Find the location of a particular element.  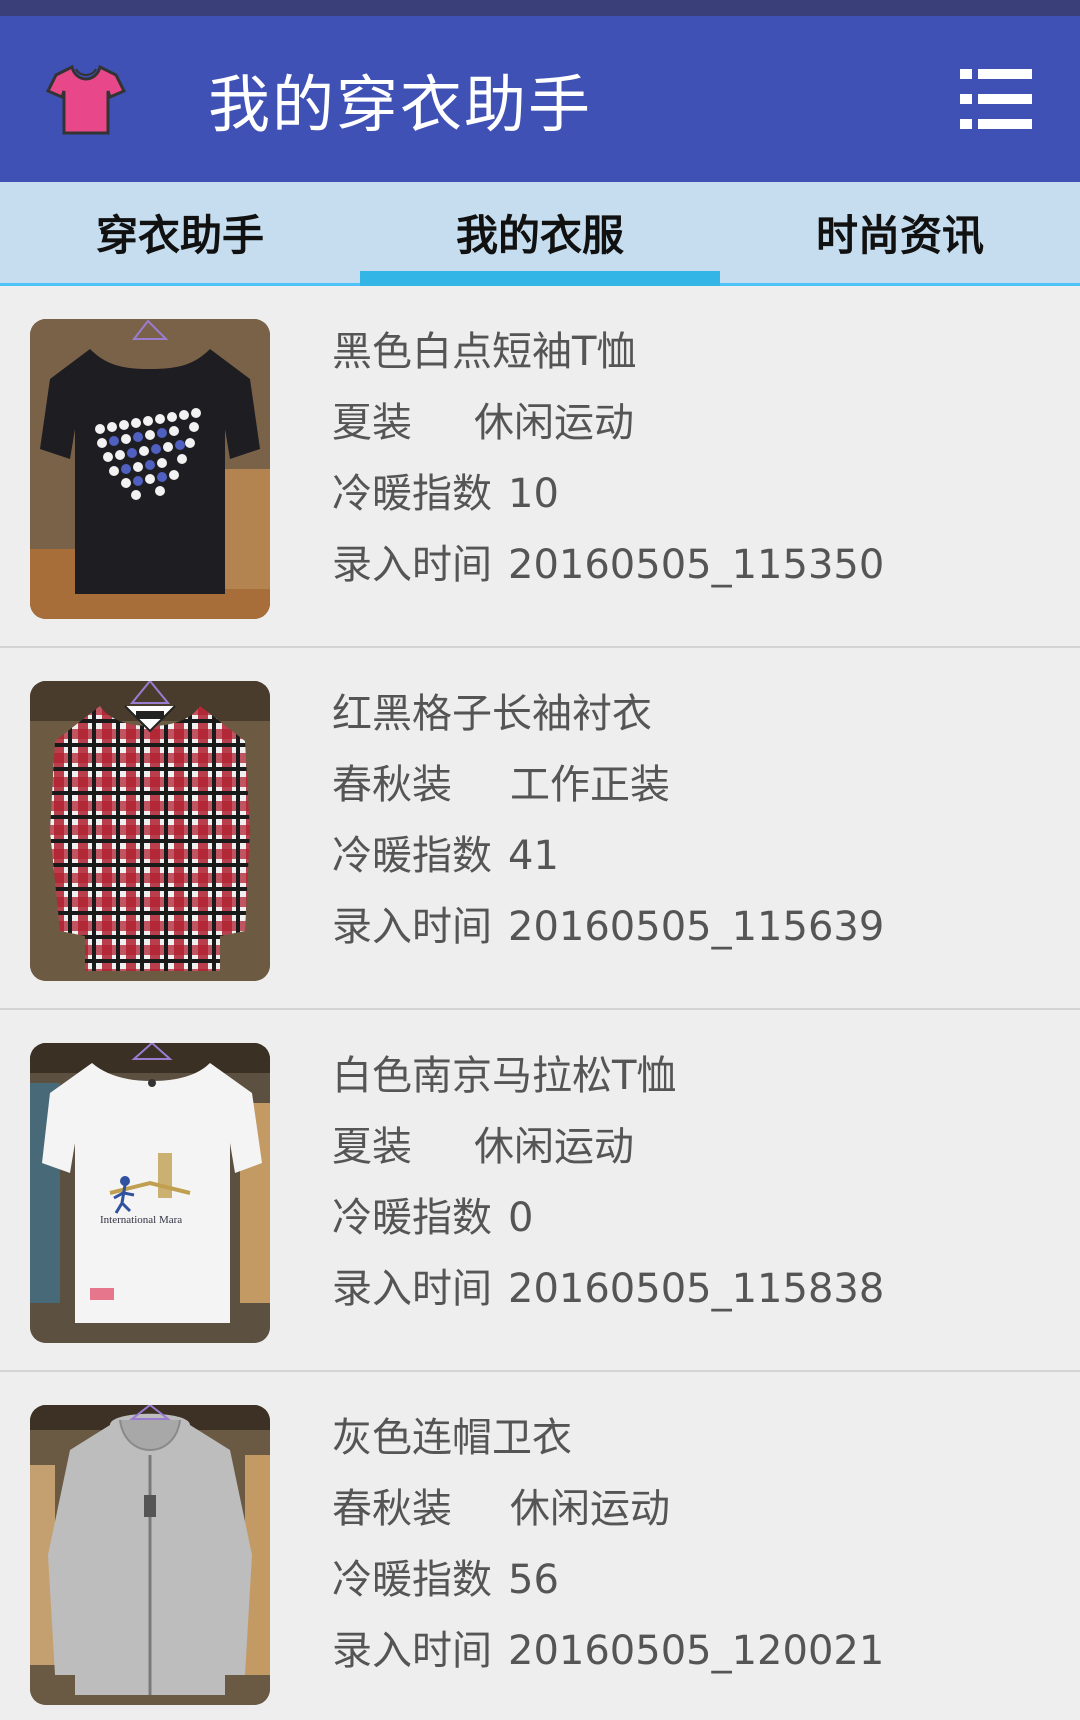

warmth-value: 10 is located at coordinates (533, 494).